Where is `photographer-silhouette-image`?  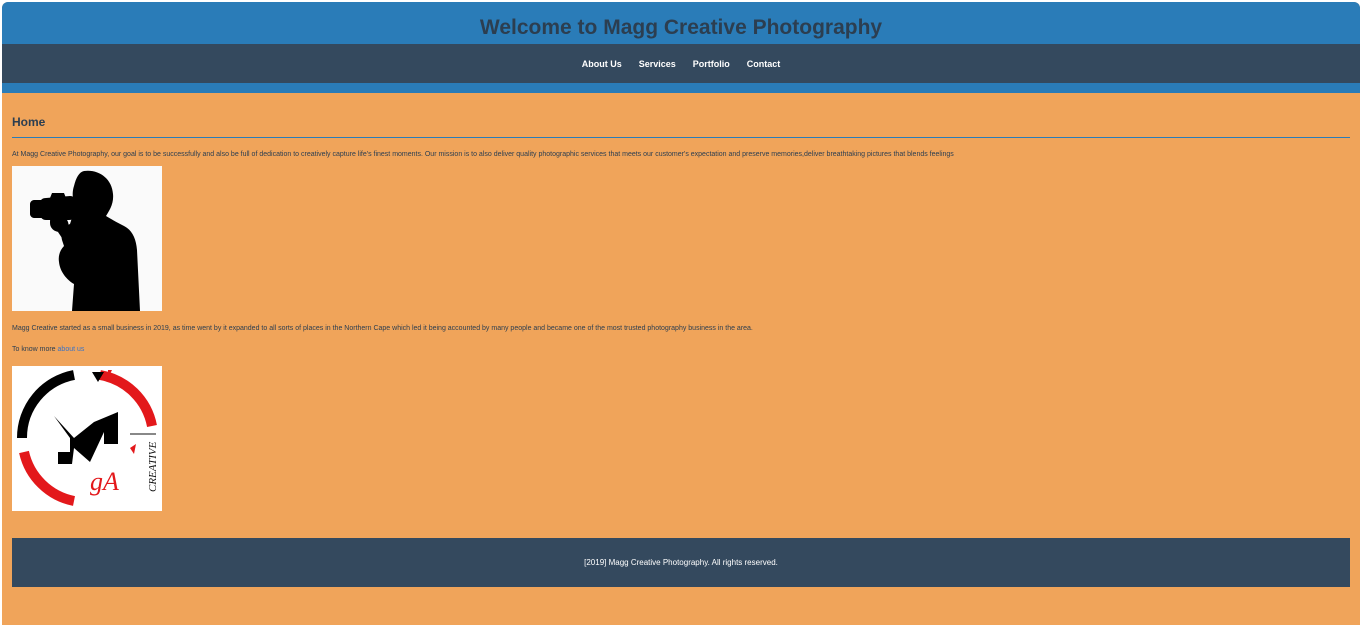
photographer-silhouette-image is located at coordinates (87, 238).